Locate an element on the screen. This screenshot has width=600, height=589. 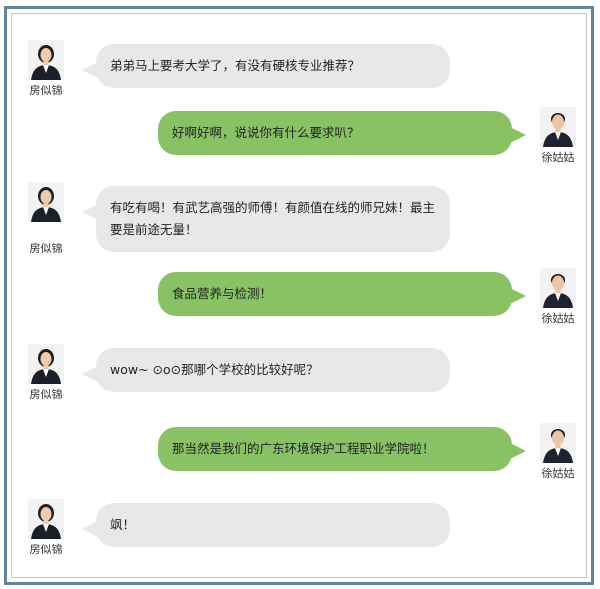
message-bubble: 弟弟马上要考大学了，有没有硬核专业推荐？ is located at coordinates (266, 66).